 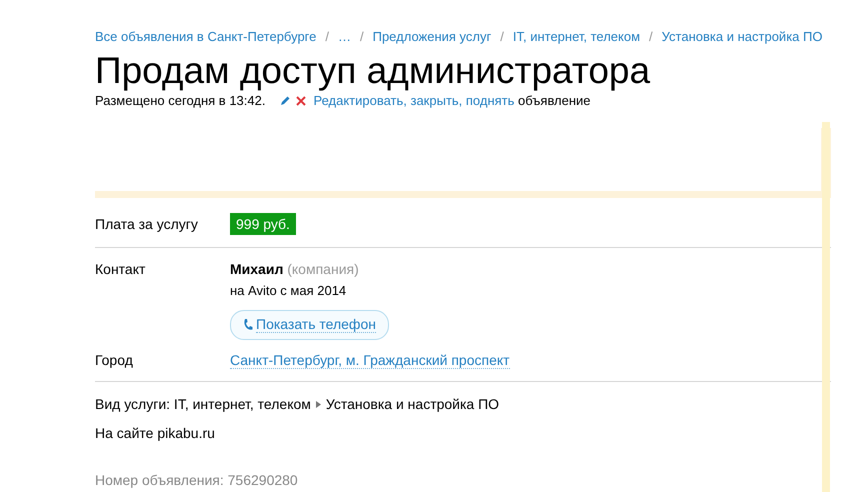 I want to click on field-label: Плата за услугу, so click(x=147, y=224).